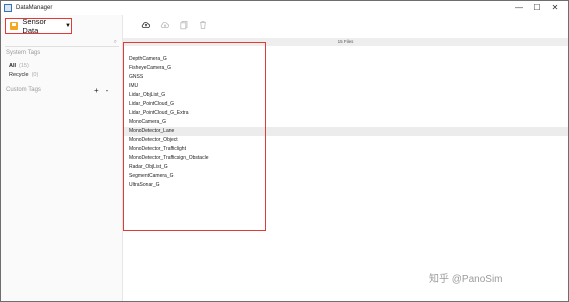 The width and height of the screenshot is (569, 302). I want to click on tag-label: Recycle, so click(19, 75).